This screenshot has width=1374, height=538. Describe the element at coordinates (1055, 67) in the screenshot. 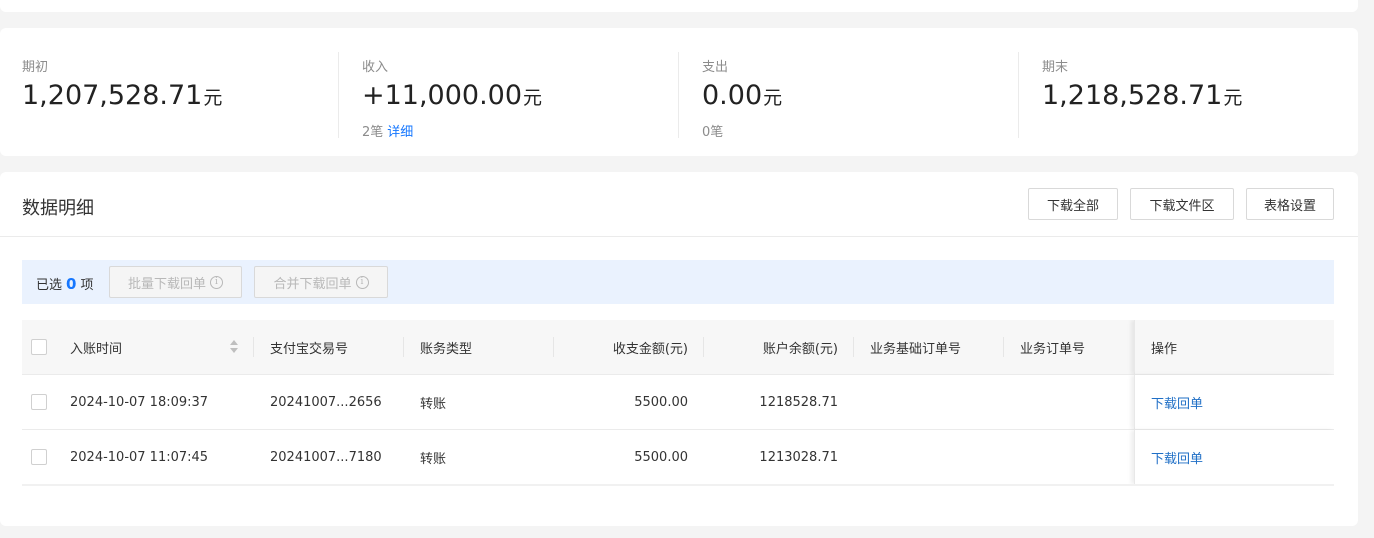

I see `closing-label: 期末` at that location.